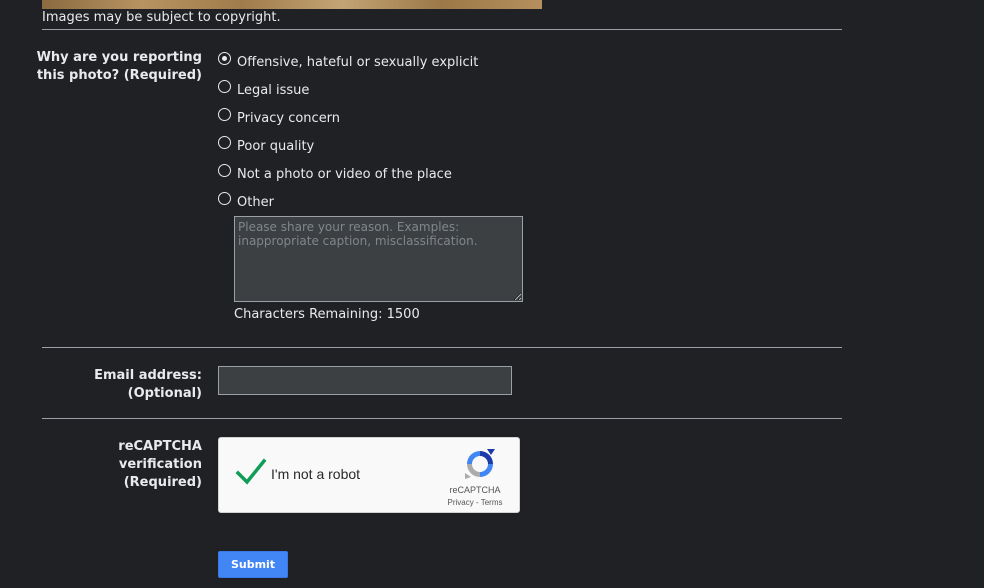 This screenshot has width=984, height=588. I want to click on recaptcha-logo-icon, so click(480, 464).